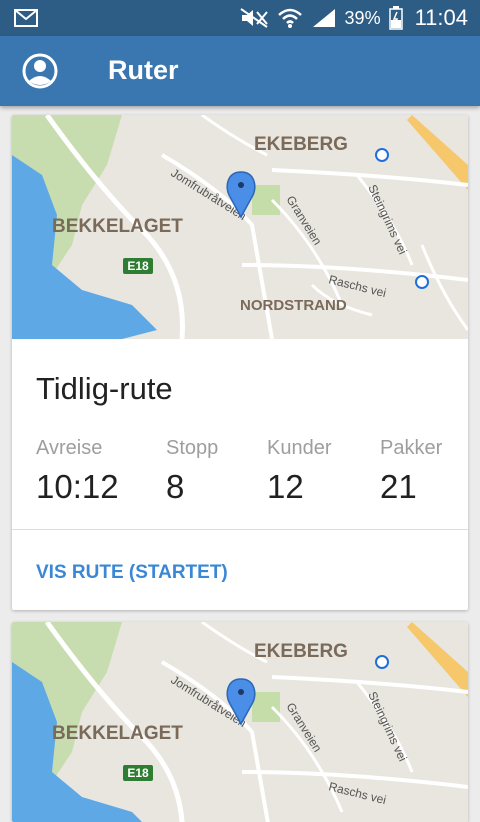 Image resolution: width=480 pixels, height=822 pixels. I want to click on clock: 11:04, so click(441, 17).